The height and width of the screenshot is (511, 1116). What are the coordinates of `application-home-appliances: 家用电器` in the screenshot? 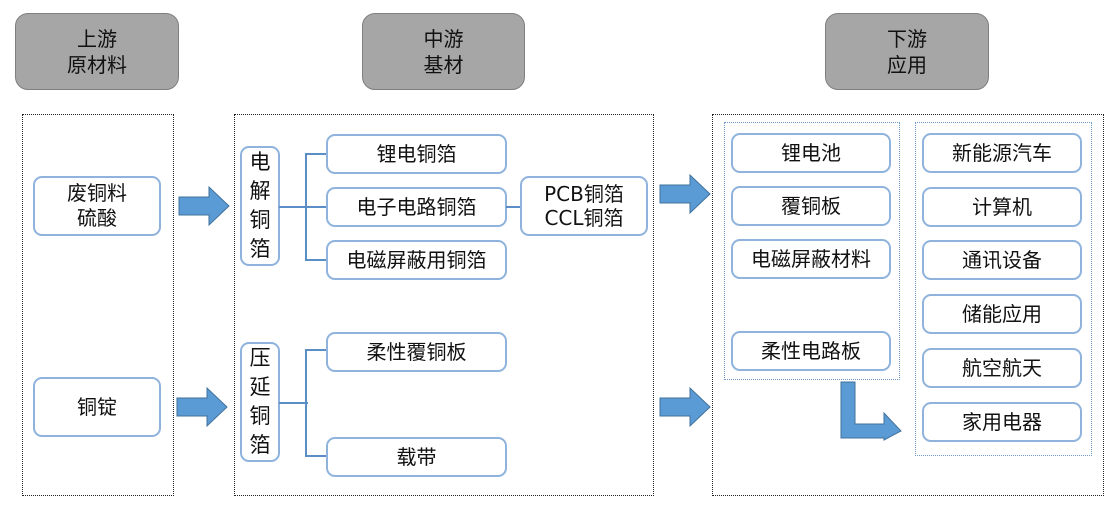 It's located at (1002, 422).